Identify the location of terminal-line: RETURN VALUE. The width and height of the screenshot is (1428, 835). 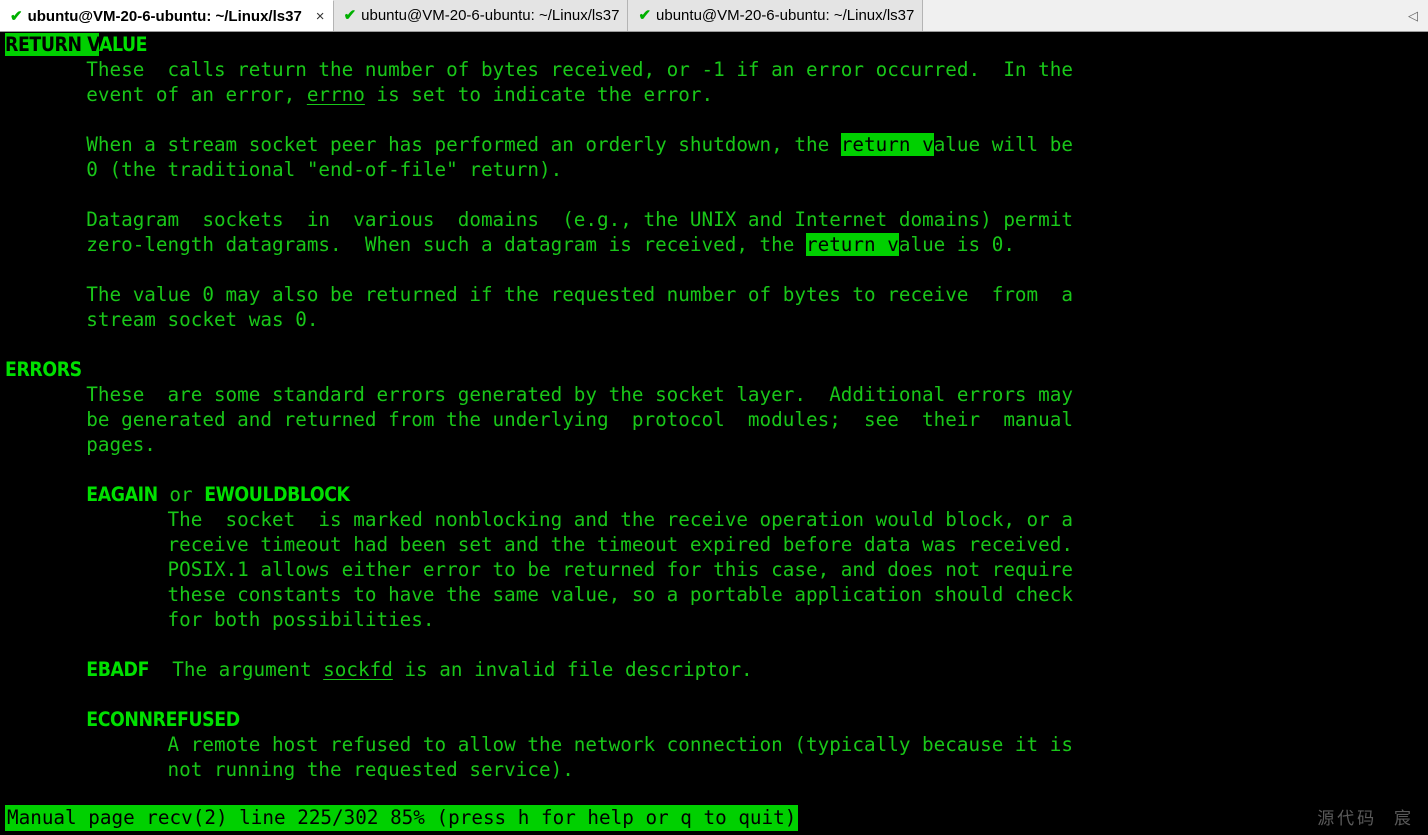
(76, 44).